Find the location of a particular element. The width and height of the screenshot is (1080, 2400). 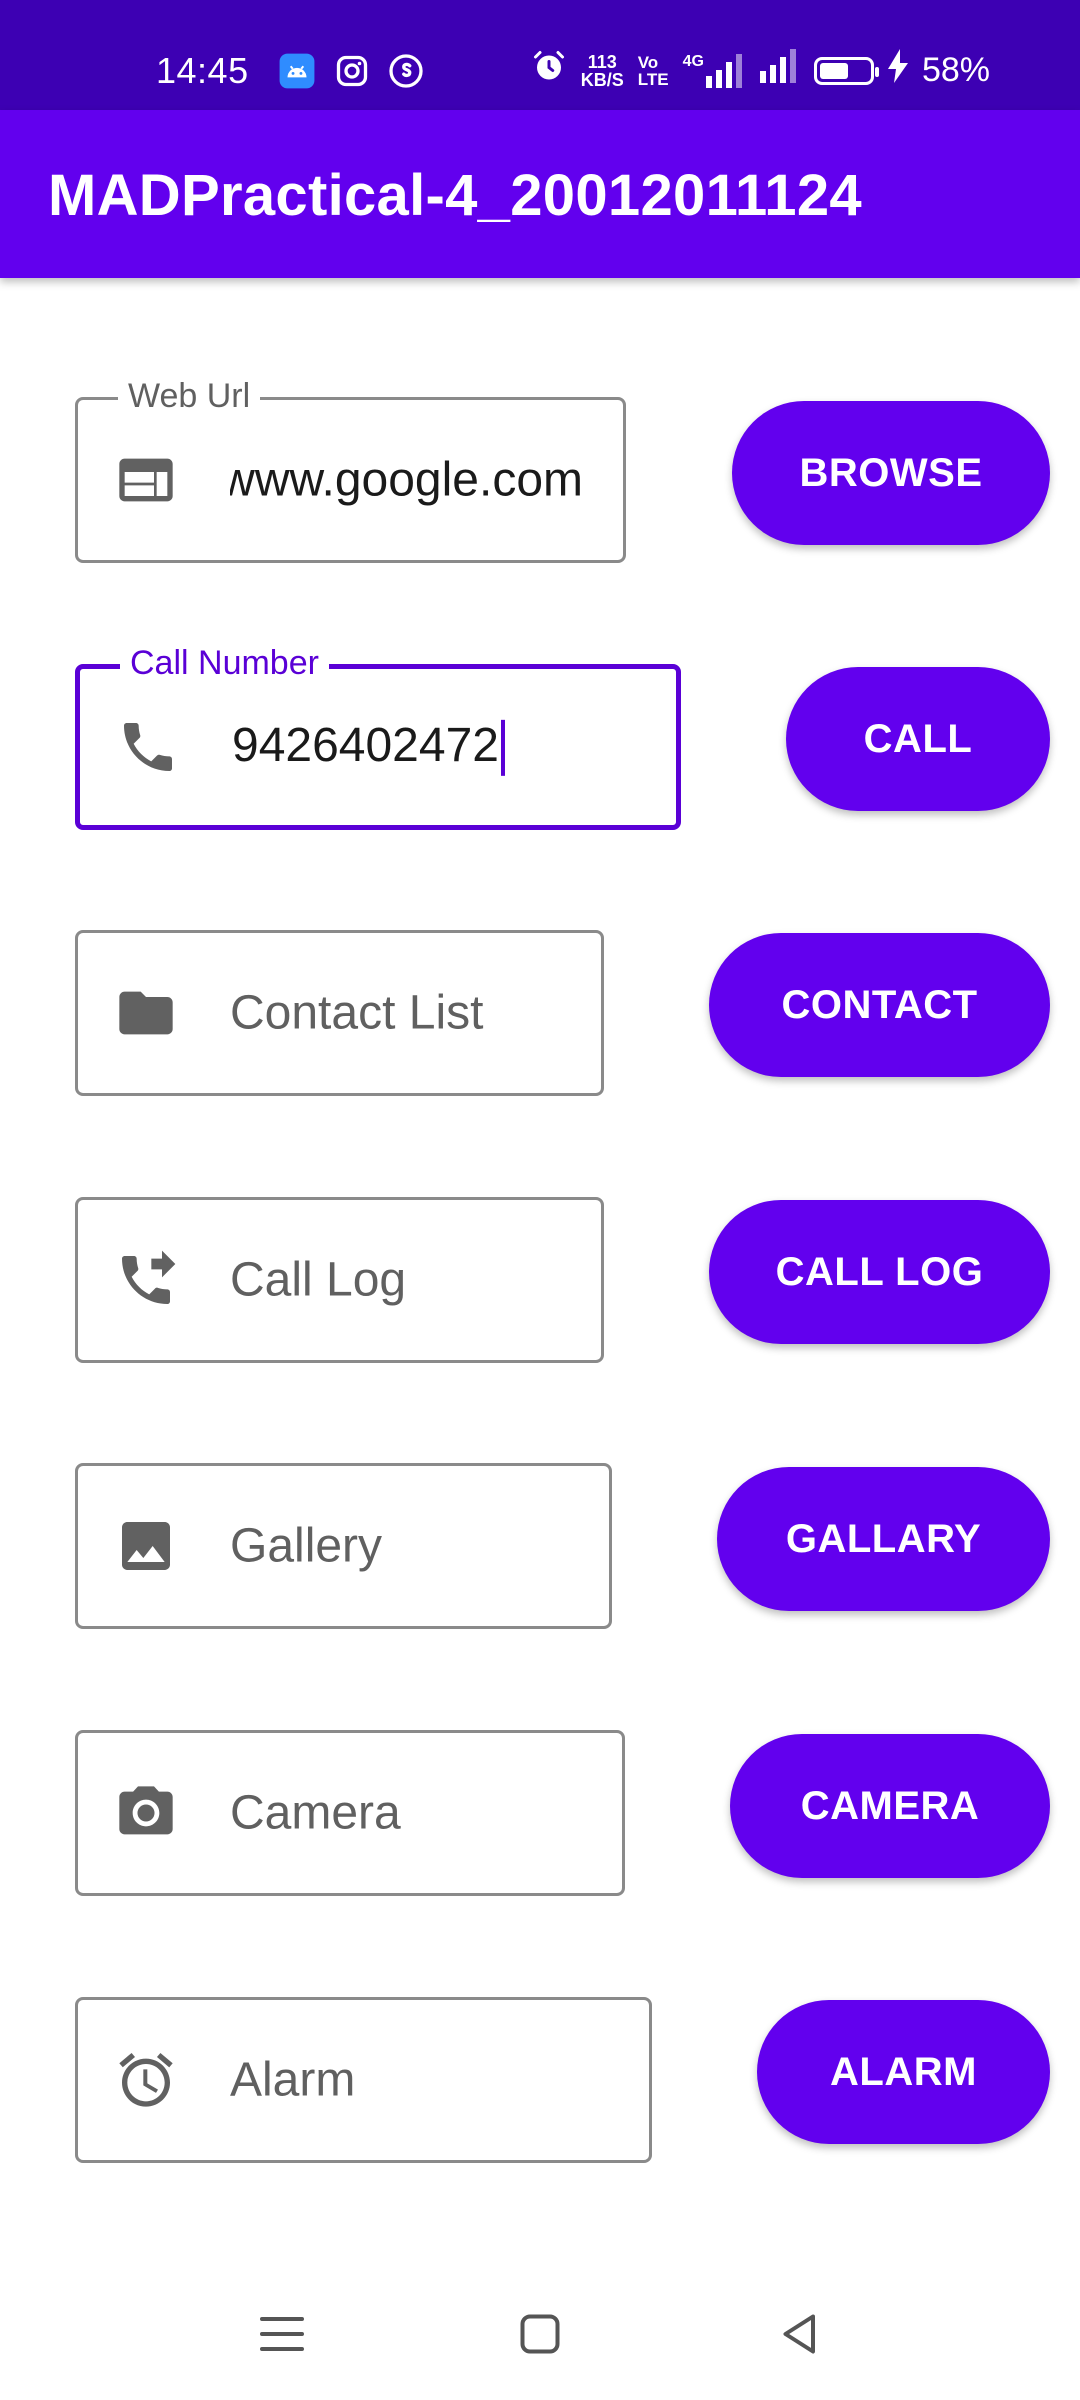

status-right-group: 113 KB/S Vo LTE 4G 58% is located at coordinates (760, 70).